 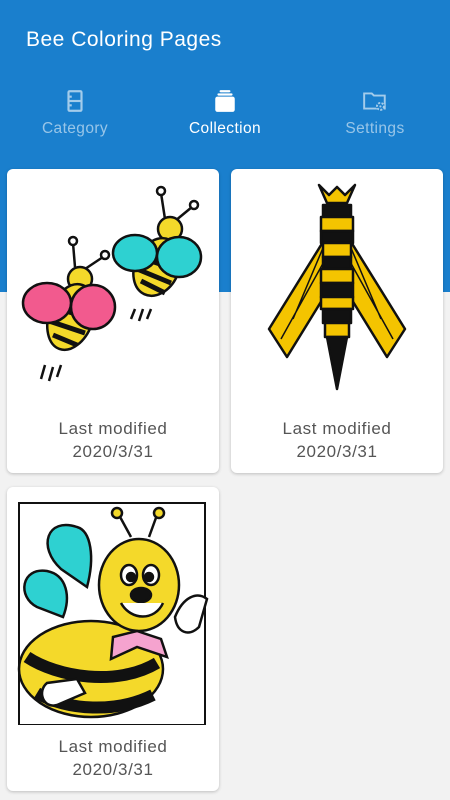 What do you see at coordinates (374, 101) in the screenshot?
I see `folder-gear-icon` at bounding box center [374, 101].